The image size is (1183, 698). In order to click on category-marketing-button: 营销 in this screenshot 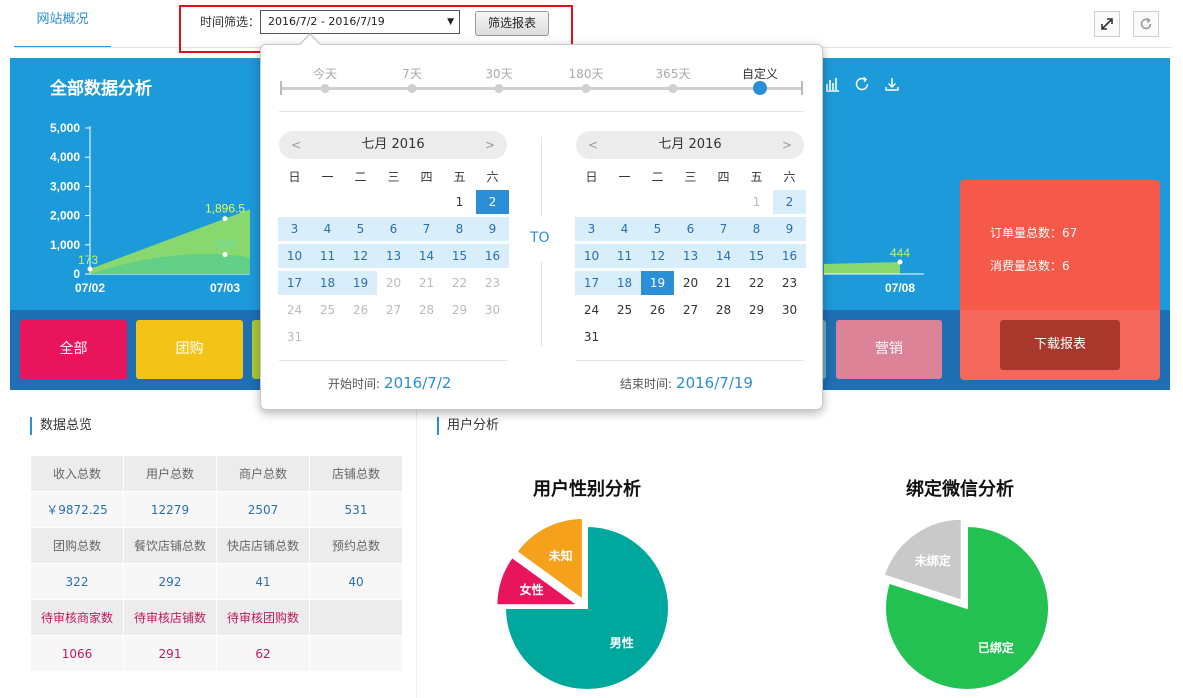, I will do `click(889, 349)`.